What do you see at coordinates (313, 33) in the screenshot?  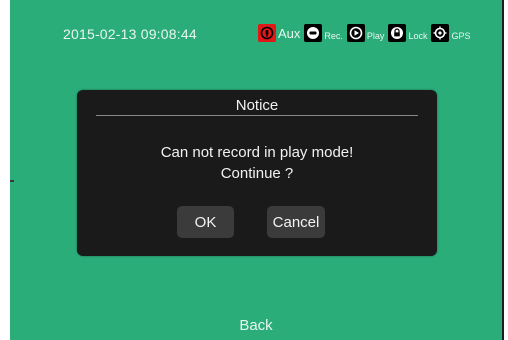 I see `record-icon` at bounding box center [313, 33].